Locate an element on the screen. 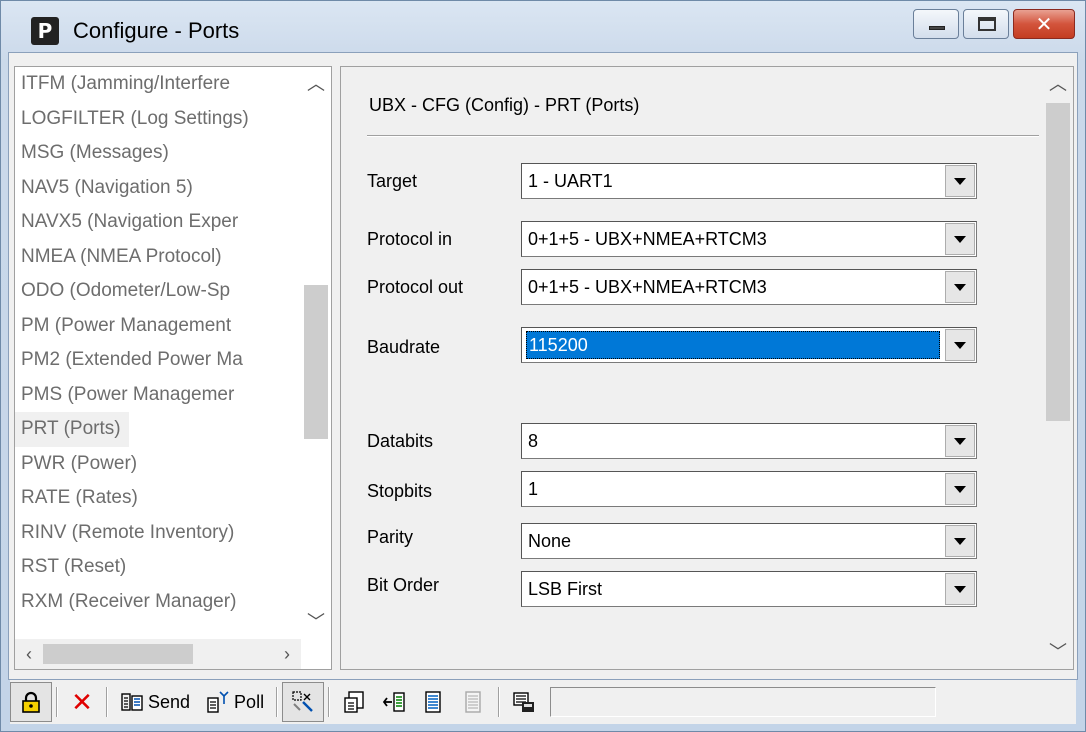 This screenshot has width=1086, height=732. minimize-button is located at coordinates (936, 24).